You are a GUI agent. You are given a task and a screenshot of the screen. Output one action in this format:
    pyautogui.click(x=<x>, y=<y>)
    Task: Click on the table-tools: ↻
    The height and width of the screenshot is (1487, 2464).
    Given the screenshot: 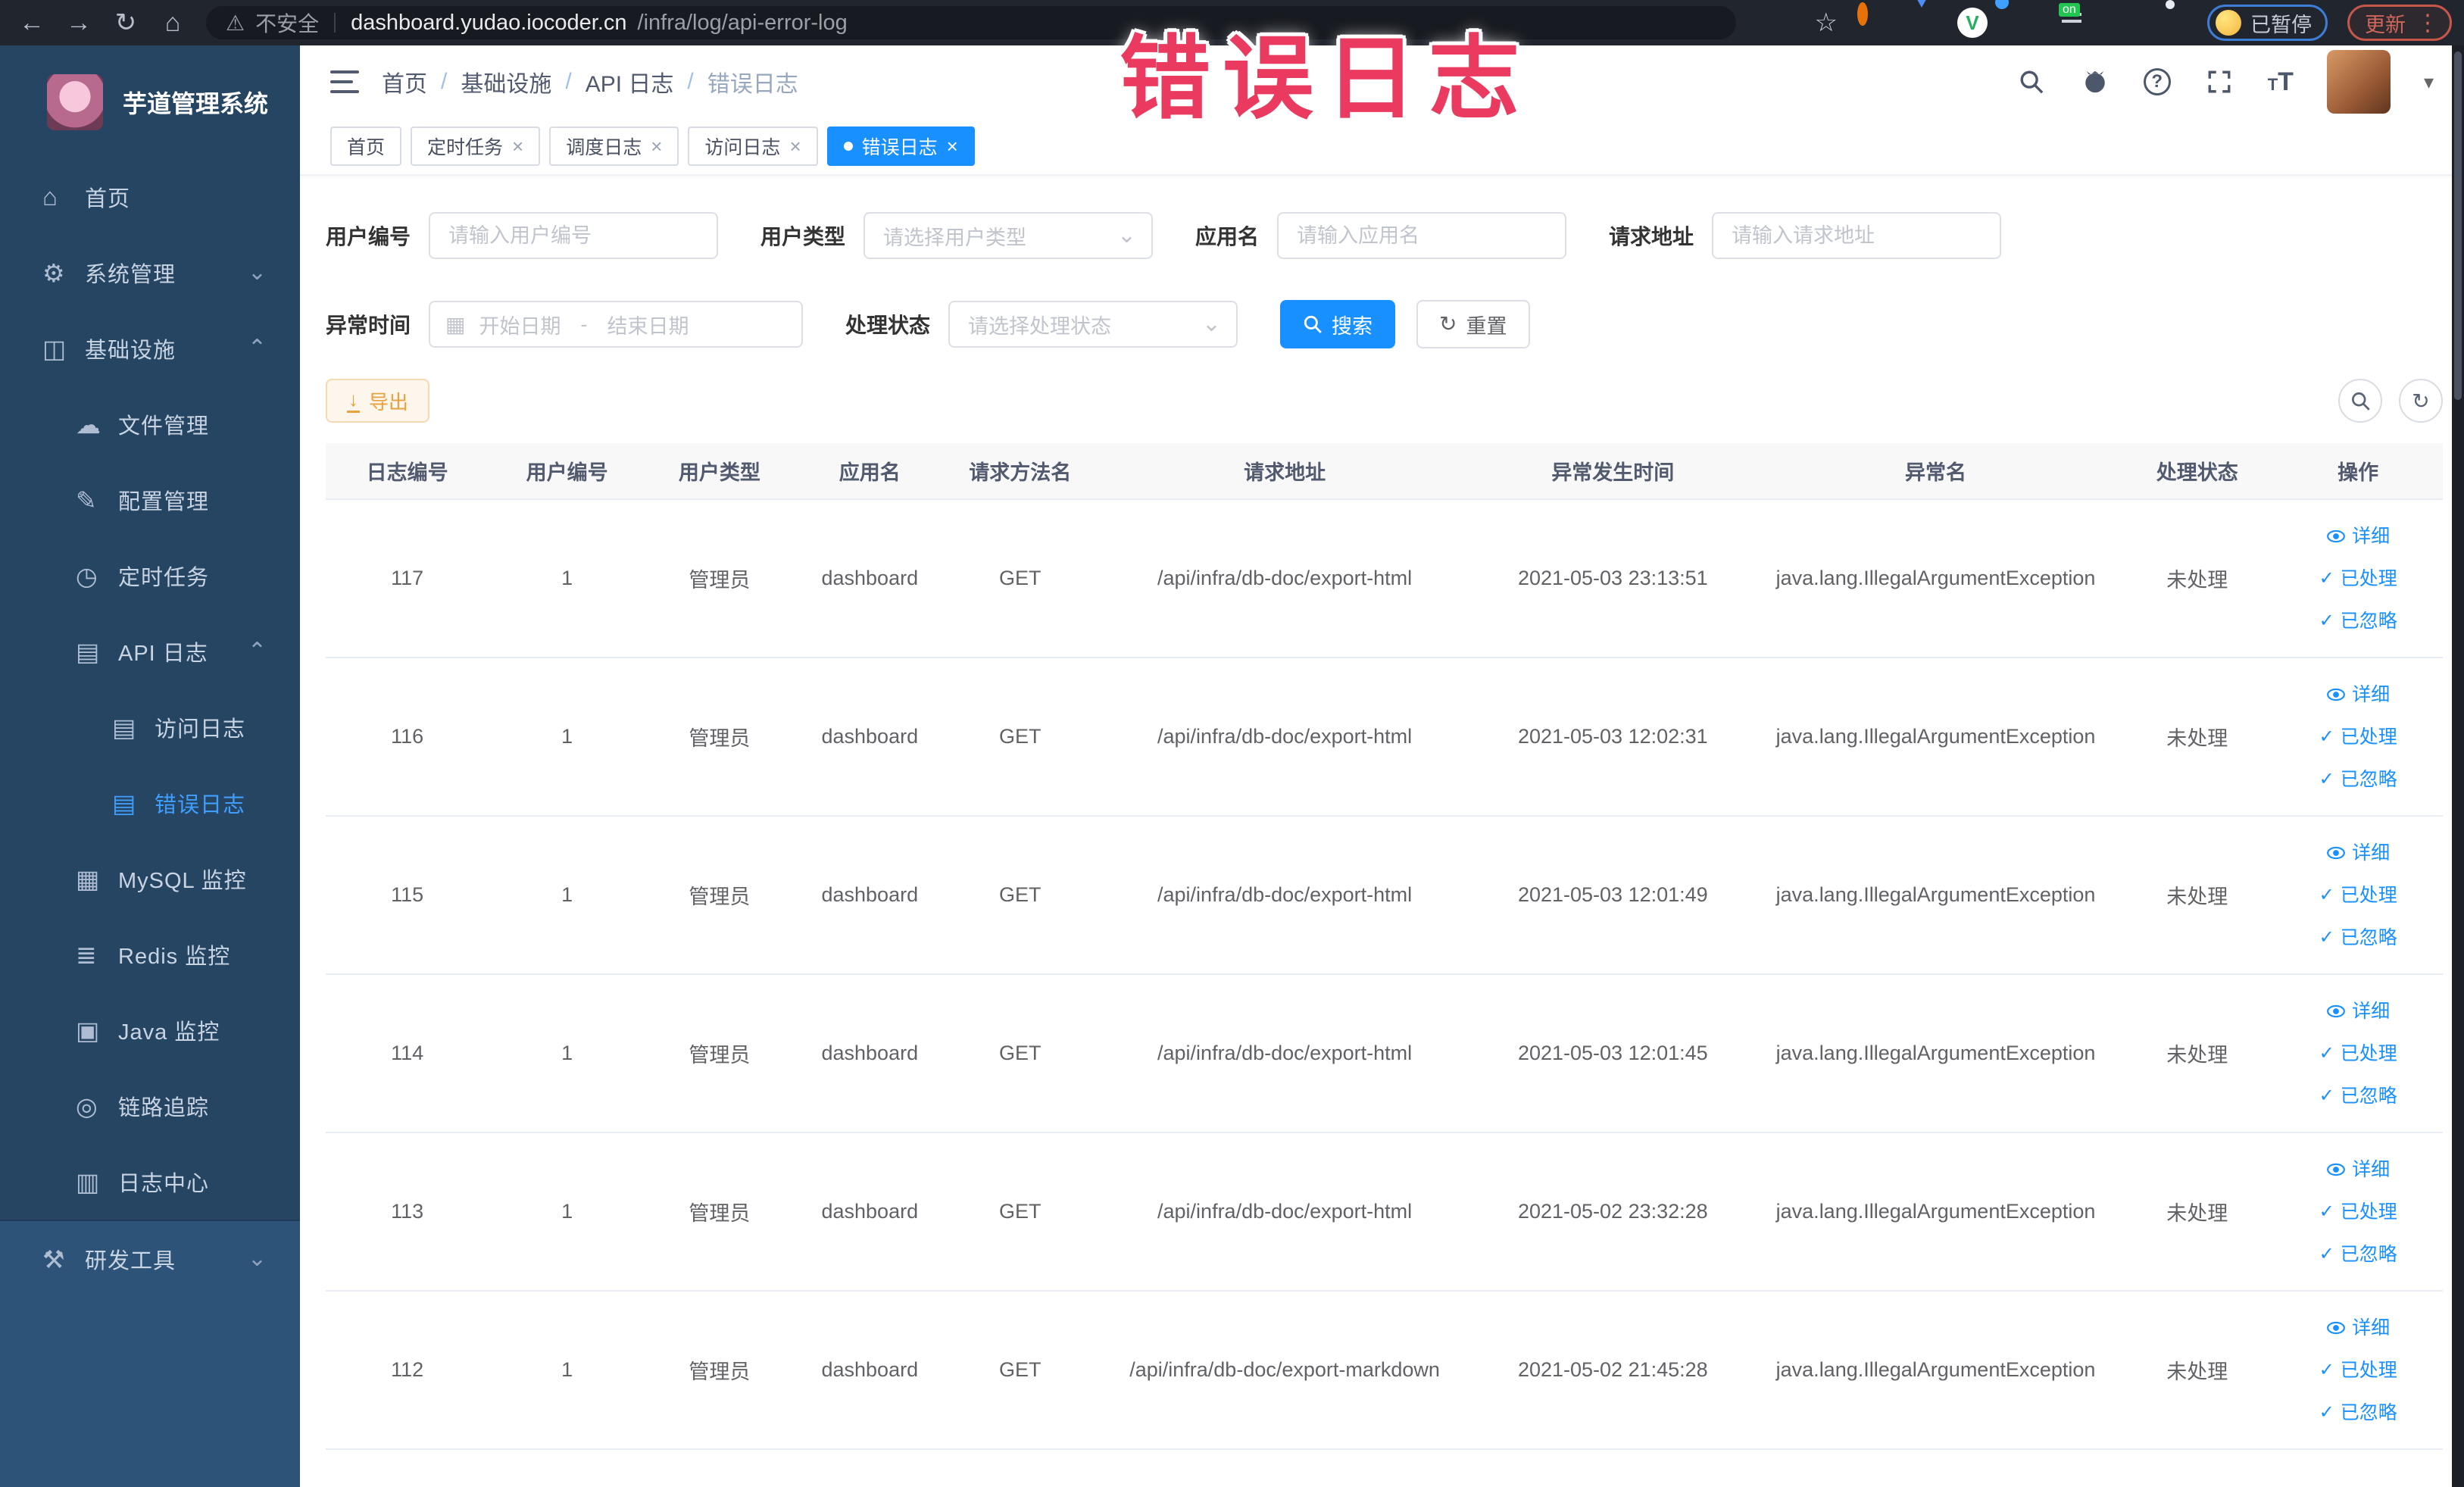 What is the action you would take?
    pyautogui.click(x=2390, y=401)
    